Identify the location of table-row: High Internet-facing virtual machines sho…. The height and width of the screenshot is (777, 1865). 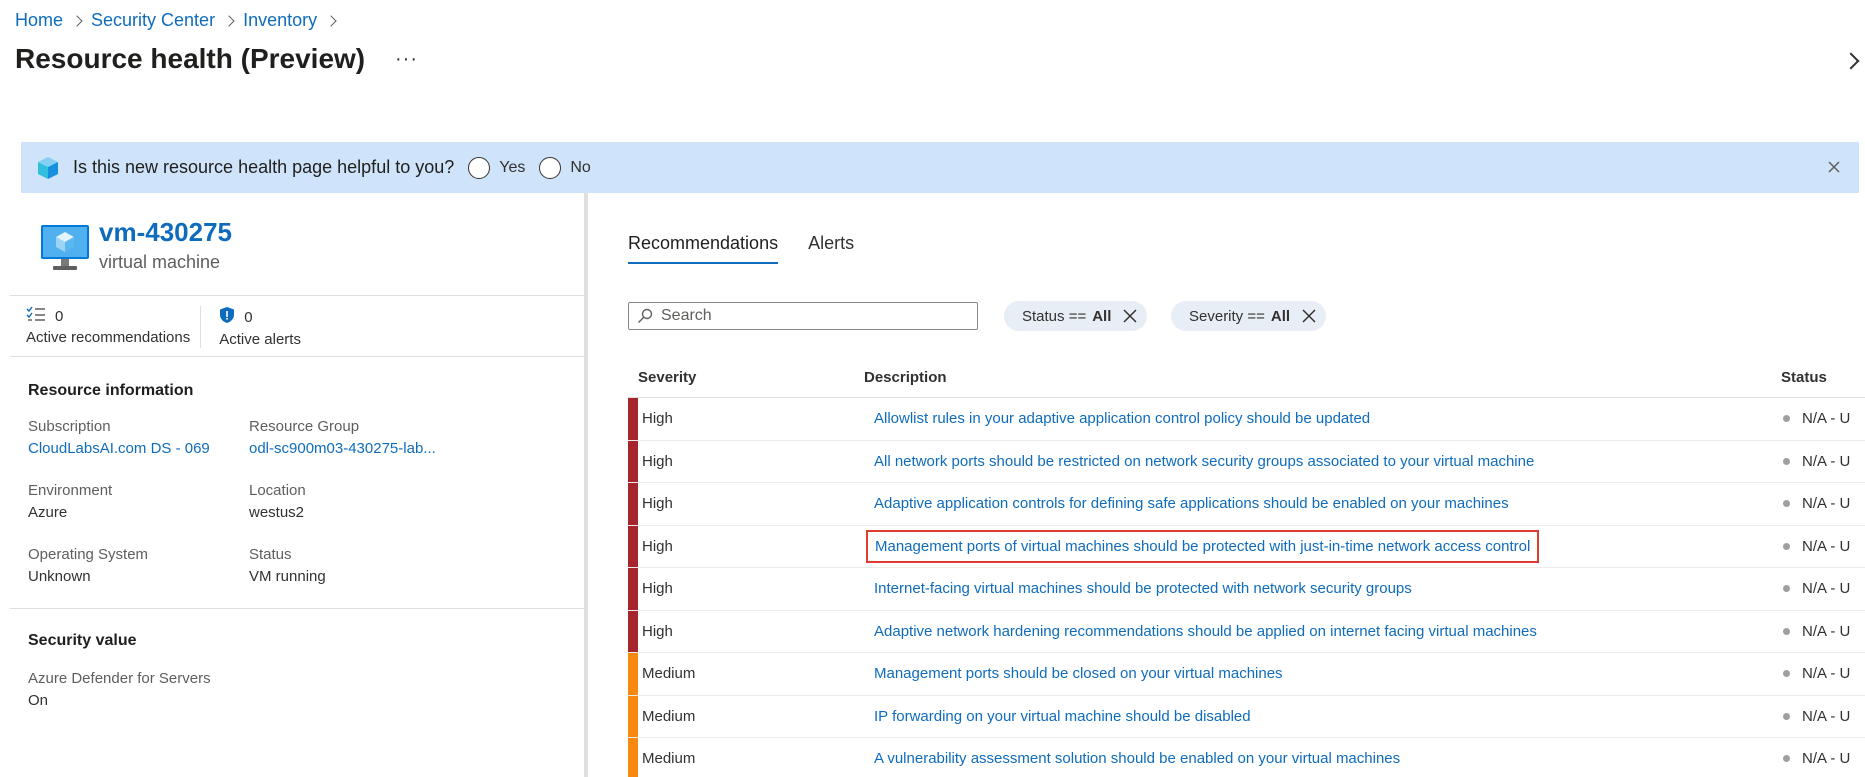
(1246, 589).